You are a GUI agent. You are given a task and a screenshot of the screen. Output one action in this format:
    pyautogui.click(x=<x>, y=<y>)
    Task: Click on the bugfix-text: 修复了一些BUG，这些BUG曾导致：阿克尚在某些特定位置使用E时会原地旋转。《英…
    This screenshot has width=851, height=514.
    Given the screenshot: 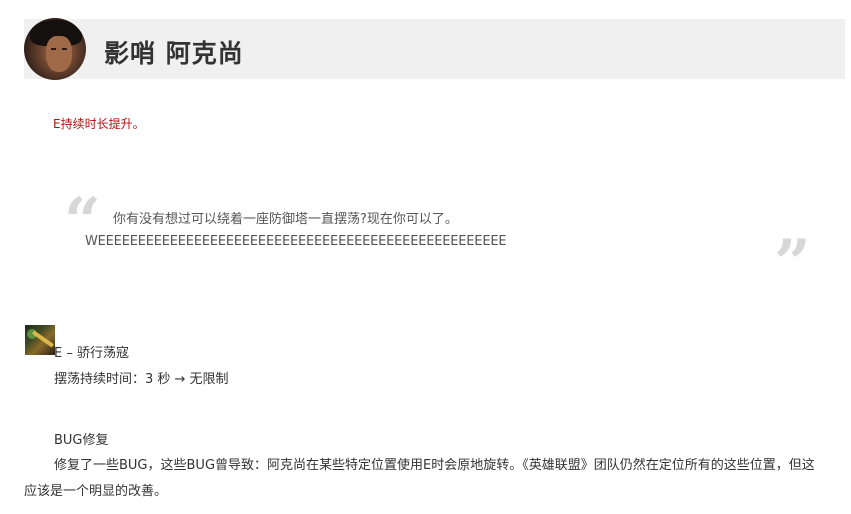 What is the action you would take?
    pyautogui.click(x=419, y=478)
    